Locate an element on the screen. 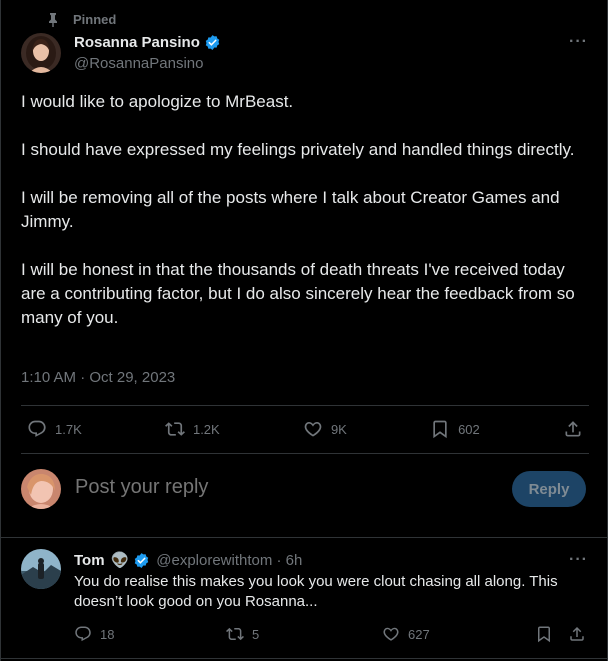  author-name-row: Rosanna Pansino is located at coordinates (147, 42).